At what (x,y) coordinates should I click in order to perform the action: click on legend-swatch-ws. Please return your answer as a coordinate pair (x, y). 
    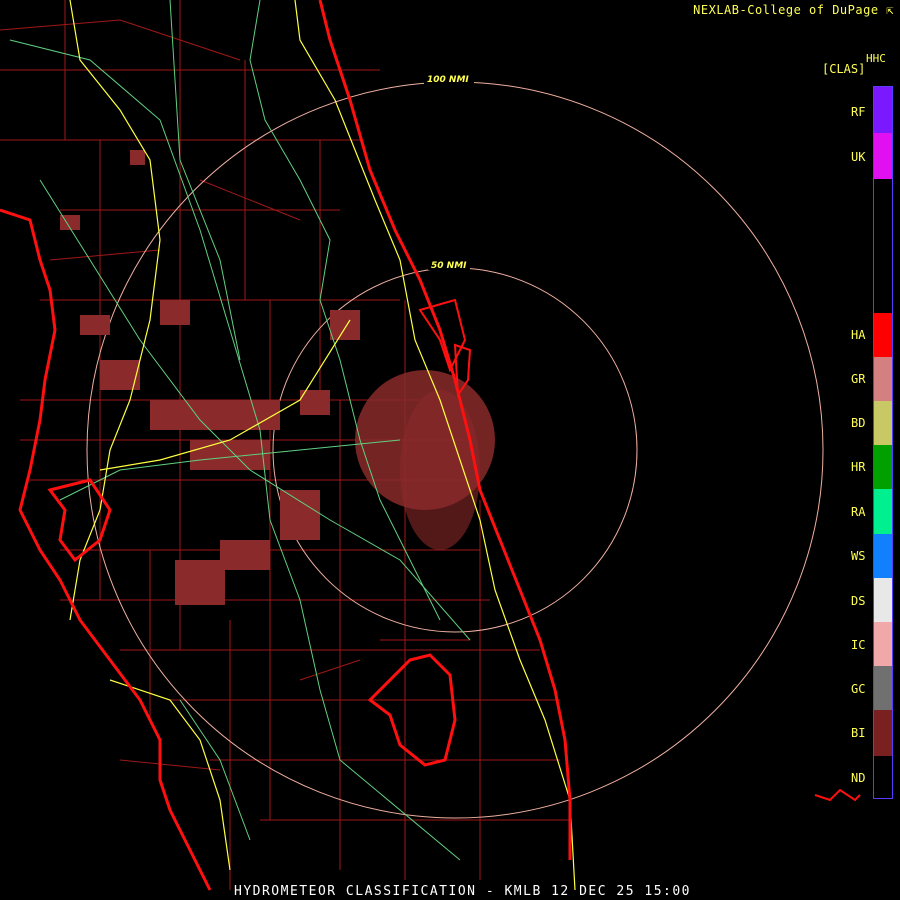
    Looking at the image, I should click on (883, 556).